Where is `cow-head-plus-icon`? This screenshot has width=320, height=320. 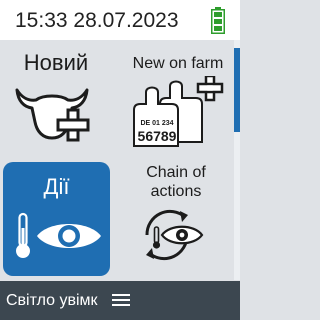
cow-head-plus-icon is located at coordinates (56, 113).